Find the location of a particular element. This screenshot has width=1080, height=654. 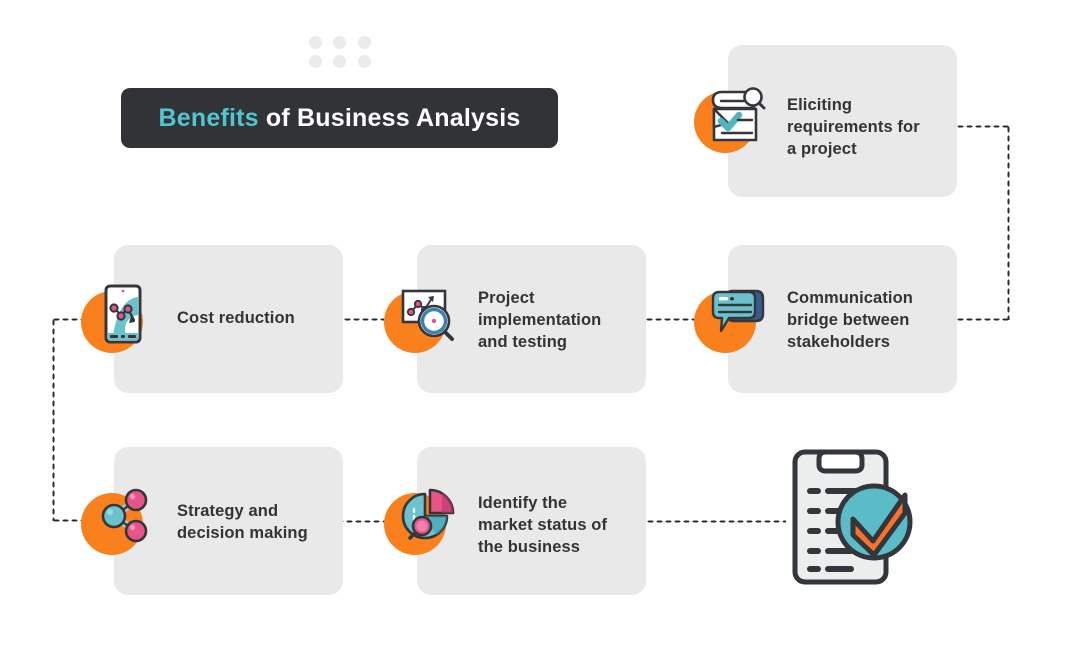

connector-cost-down is located at coordinates (53, 419).